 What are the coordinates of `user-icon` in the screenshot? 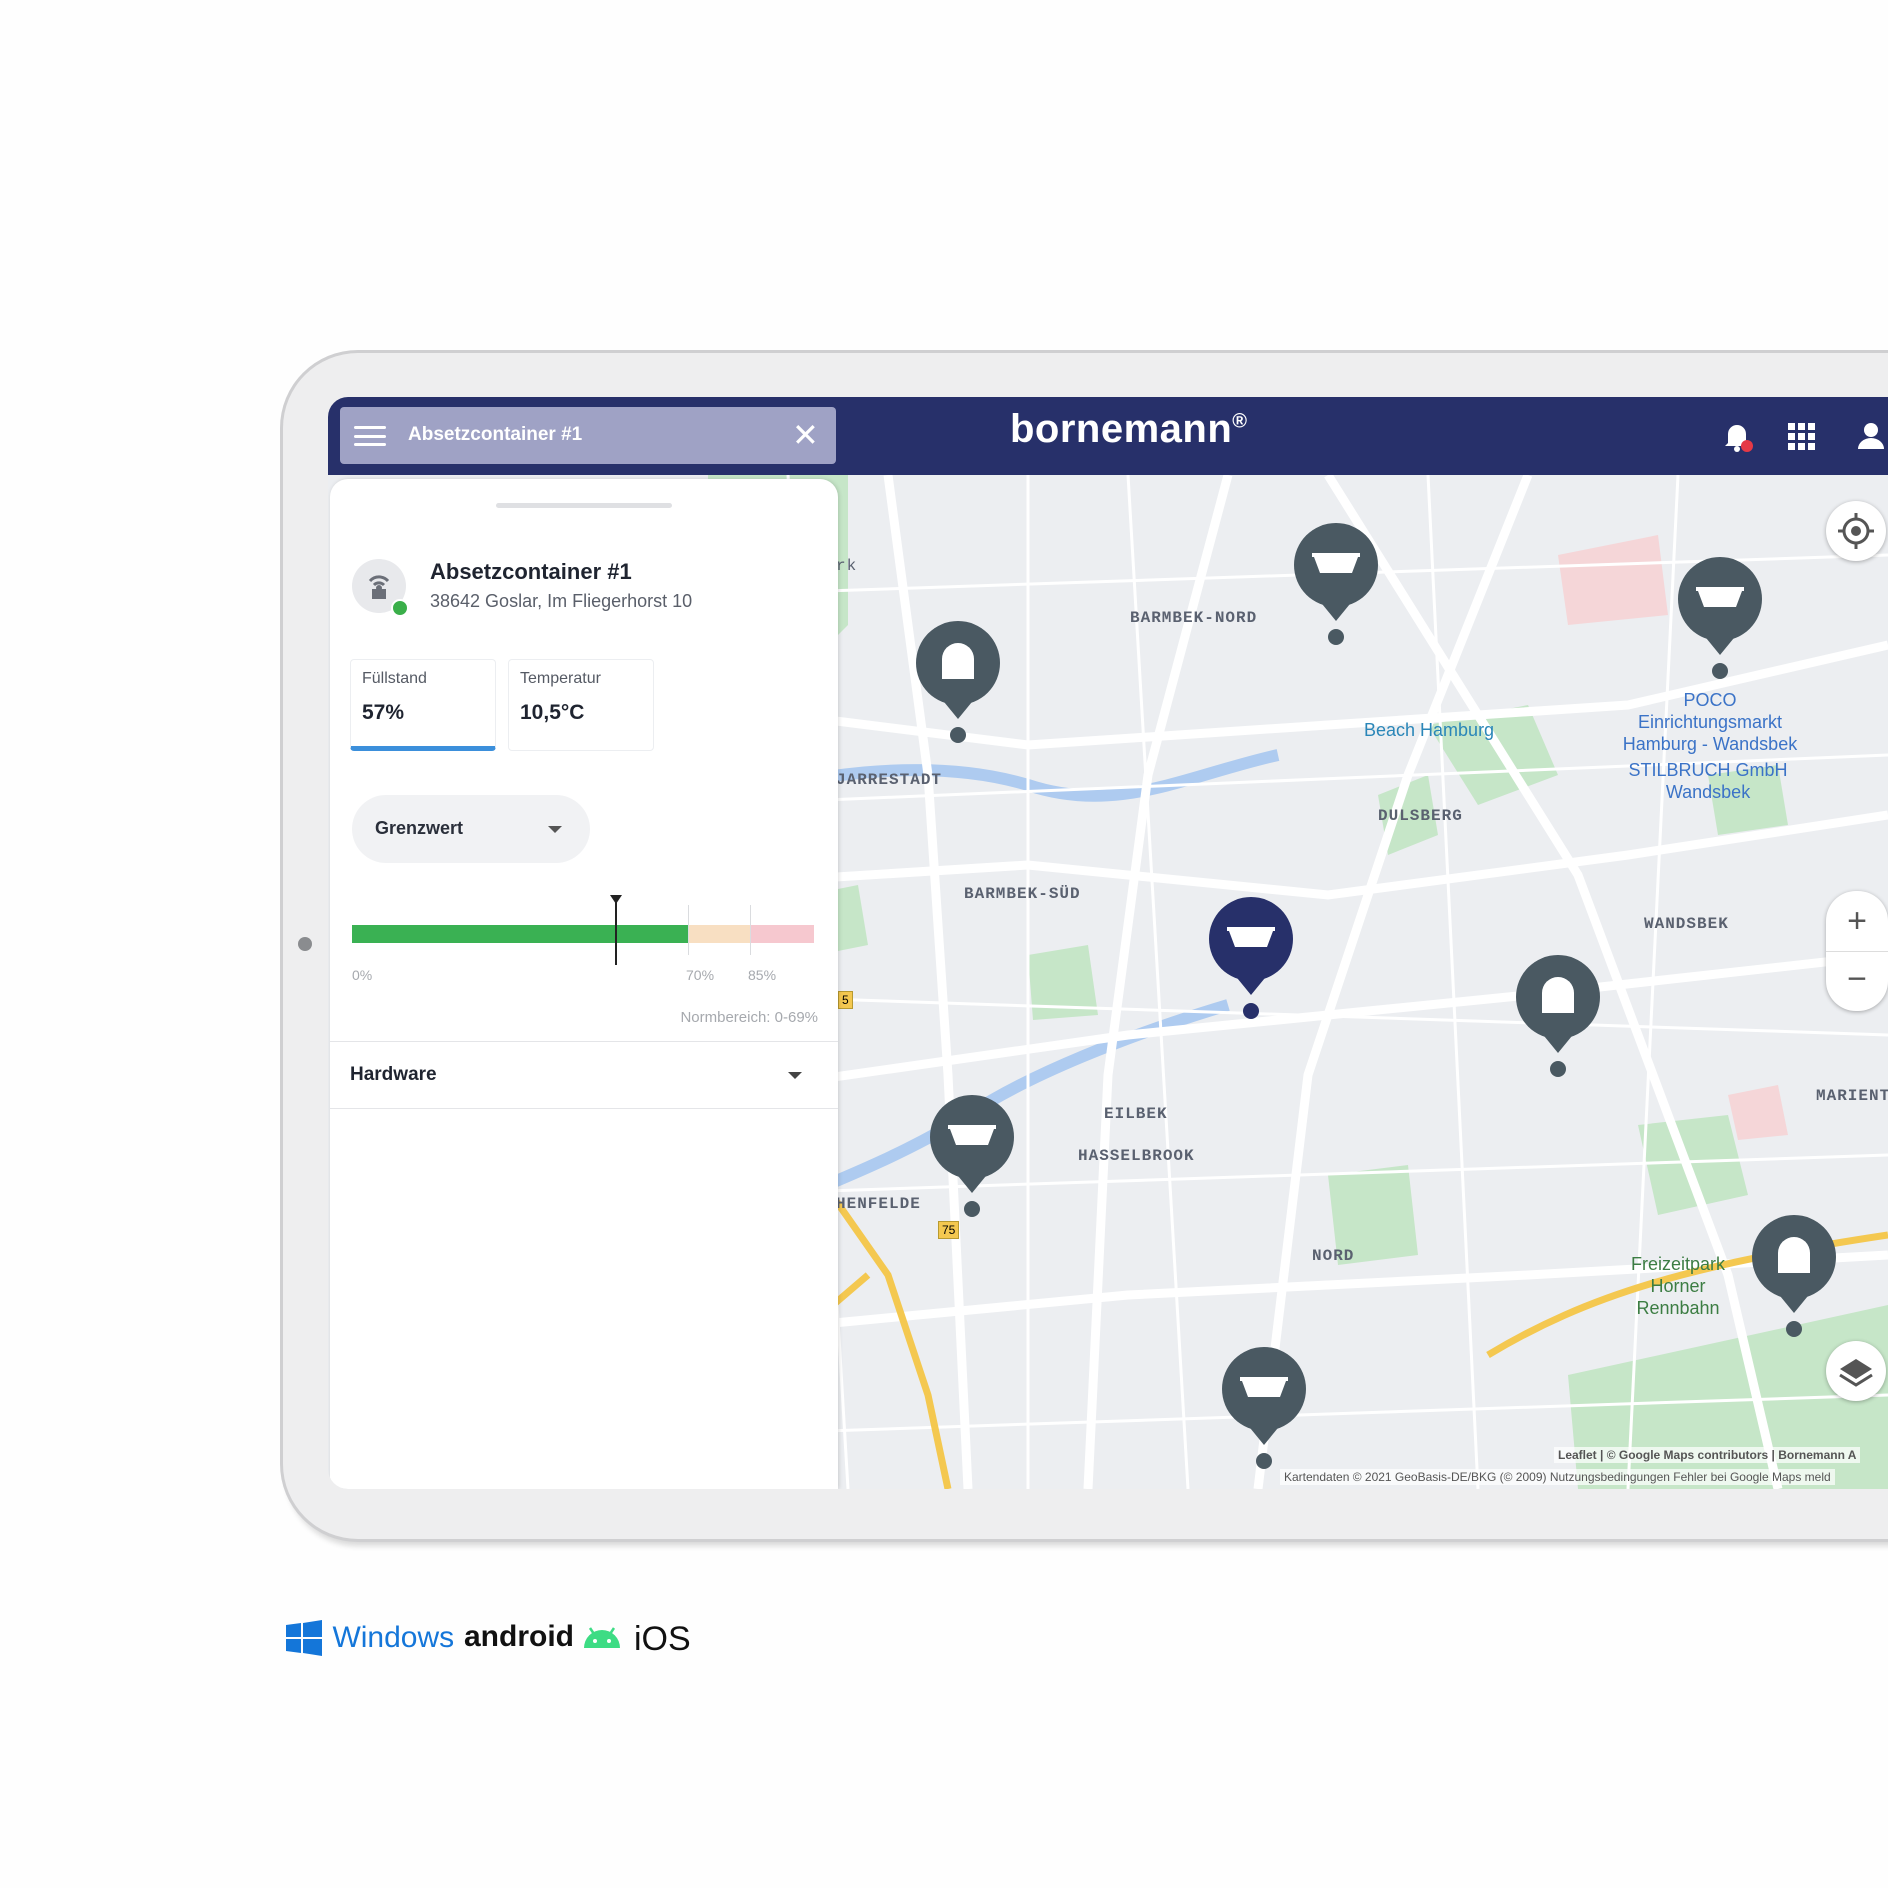 It's located at (1871, 436).